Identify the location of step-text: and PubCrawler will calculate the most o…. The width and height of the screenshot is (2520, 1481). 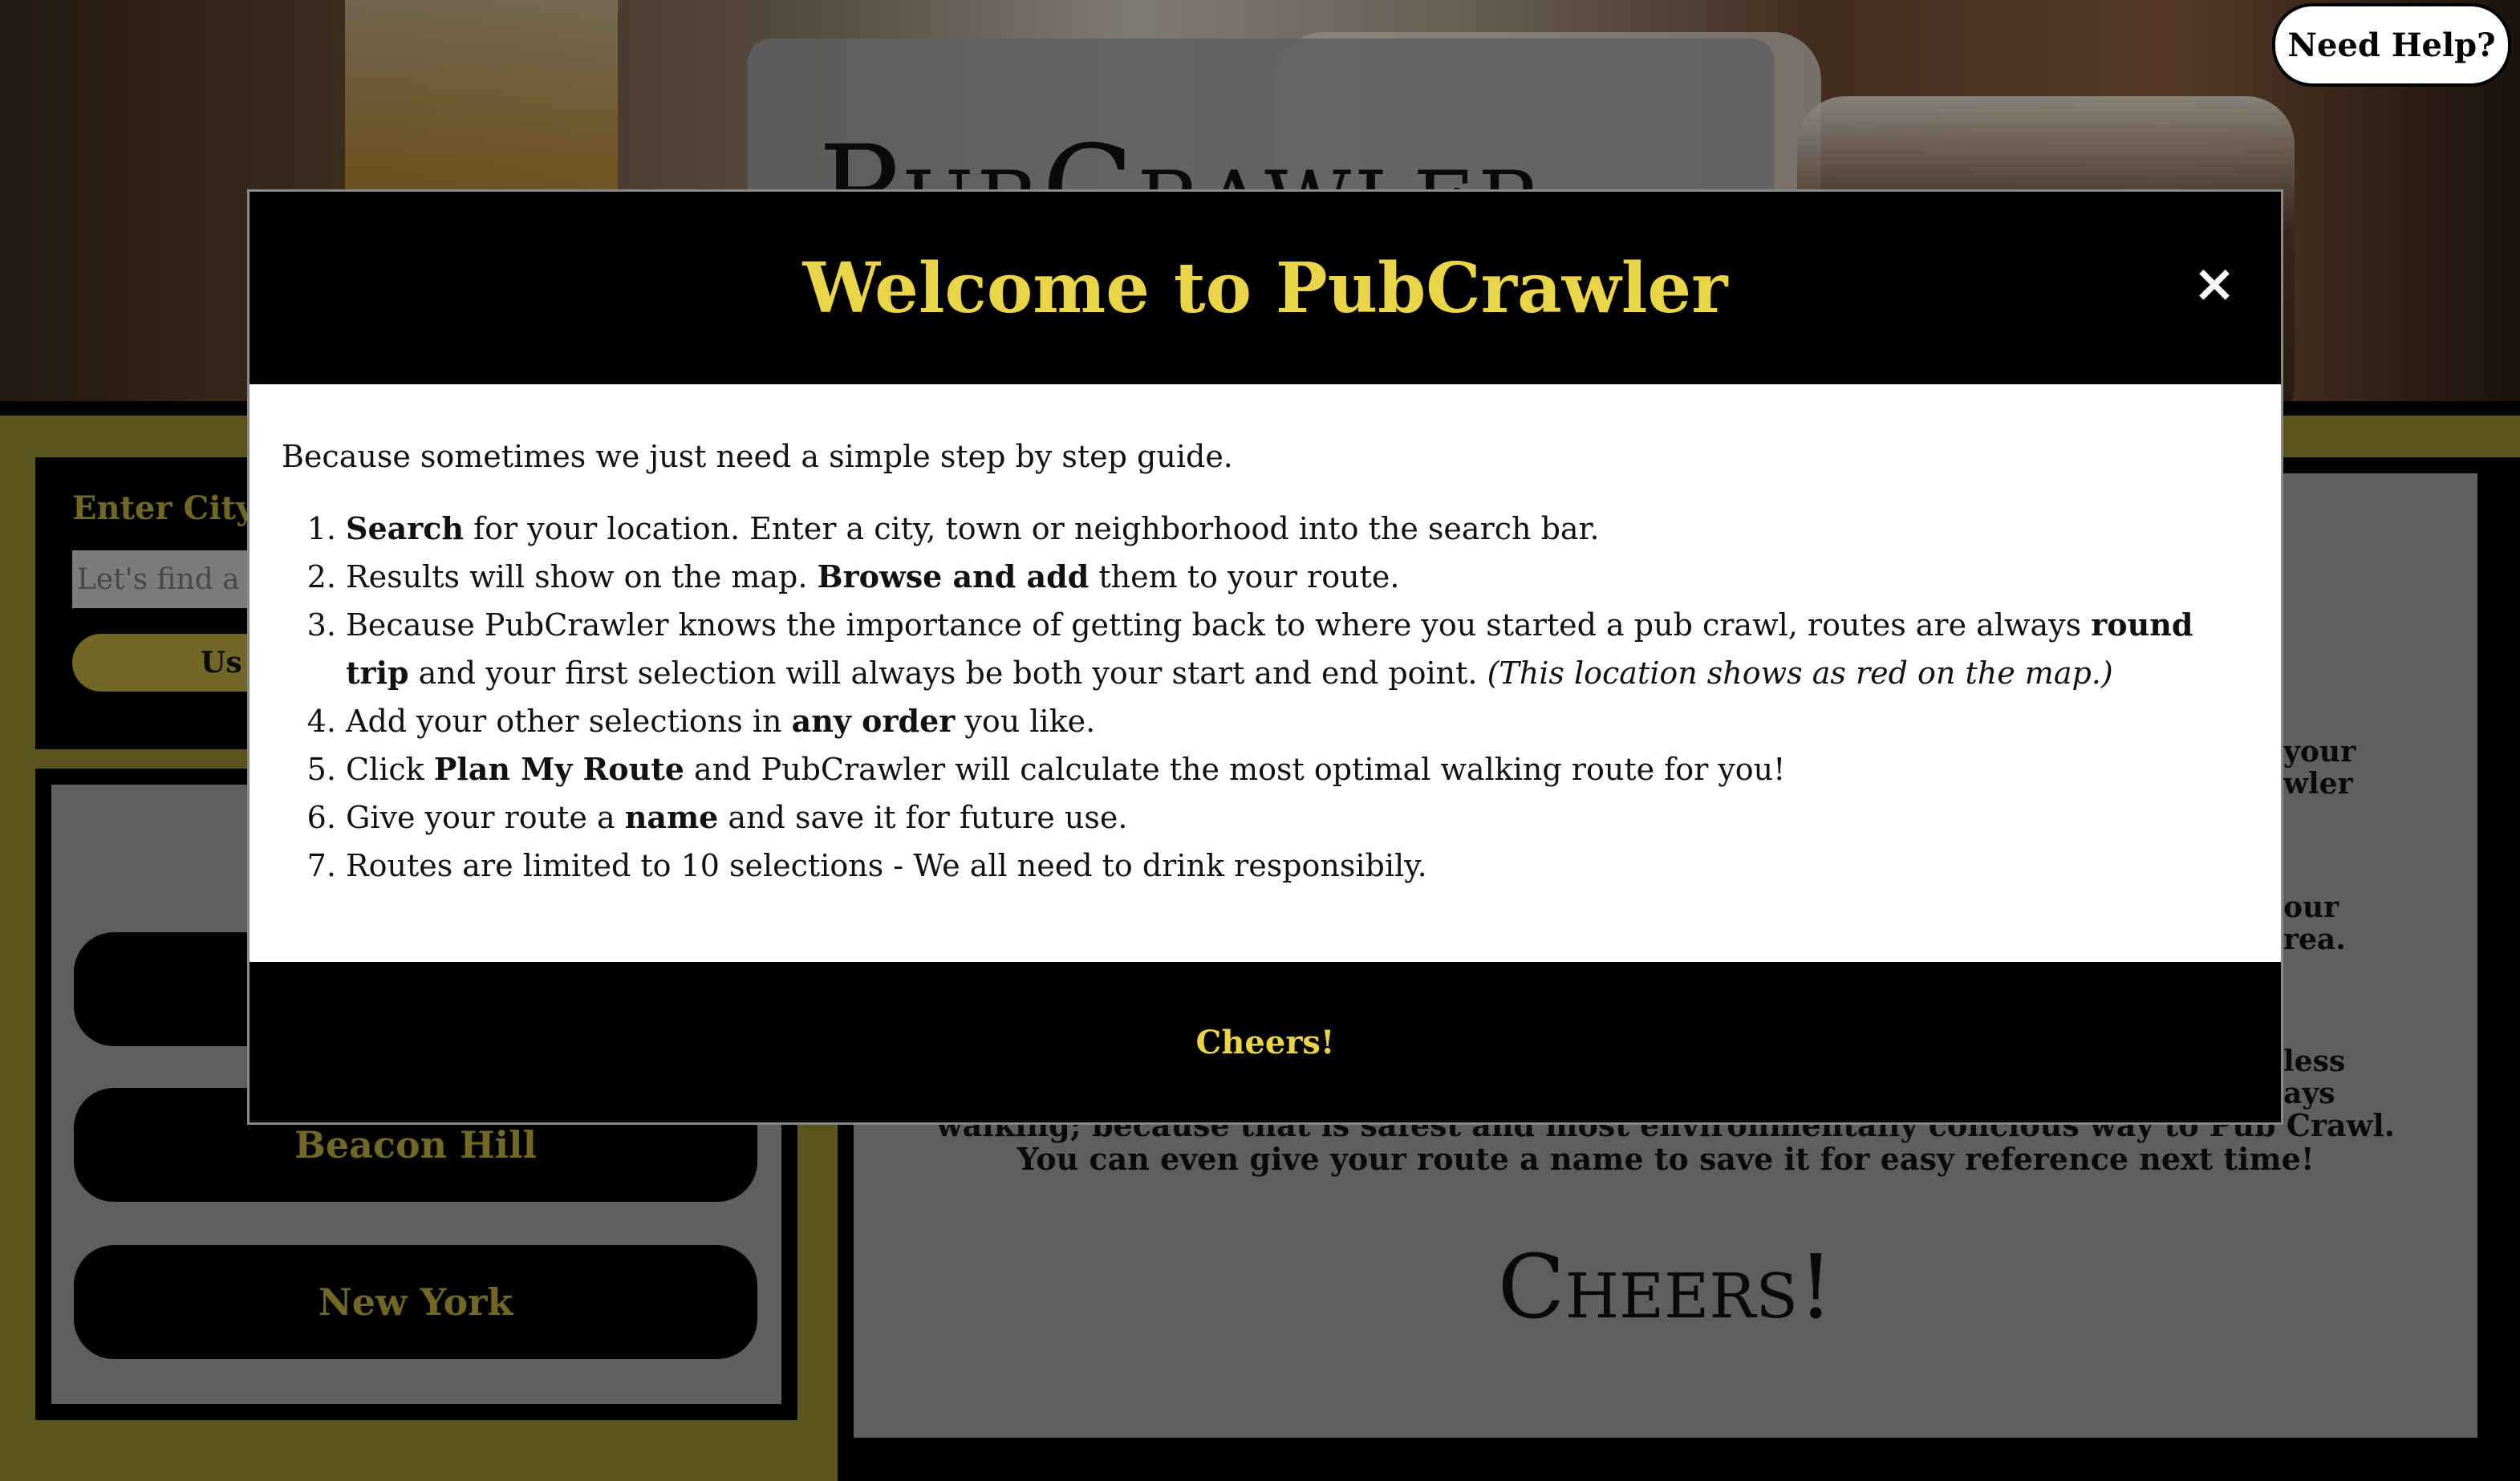
(1235, 769).